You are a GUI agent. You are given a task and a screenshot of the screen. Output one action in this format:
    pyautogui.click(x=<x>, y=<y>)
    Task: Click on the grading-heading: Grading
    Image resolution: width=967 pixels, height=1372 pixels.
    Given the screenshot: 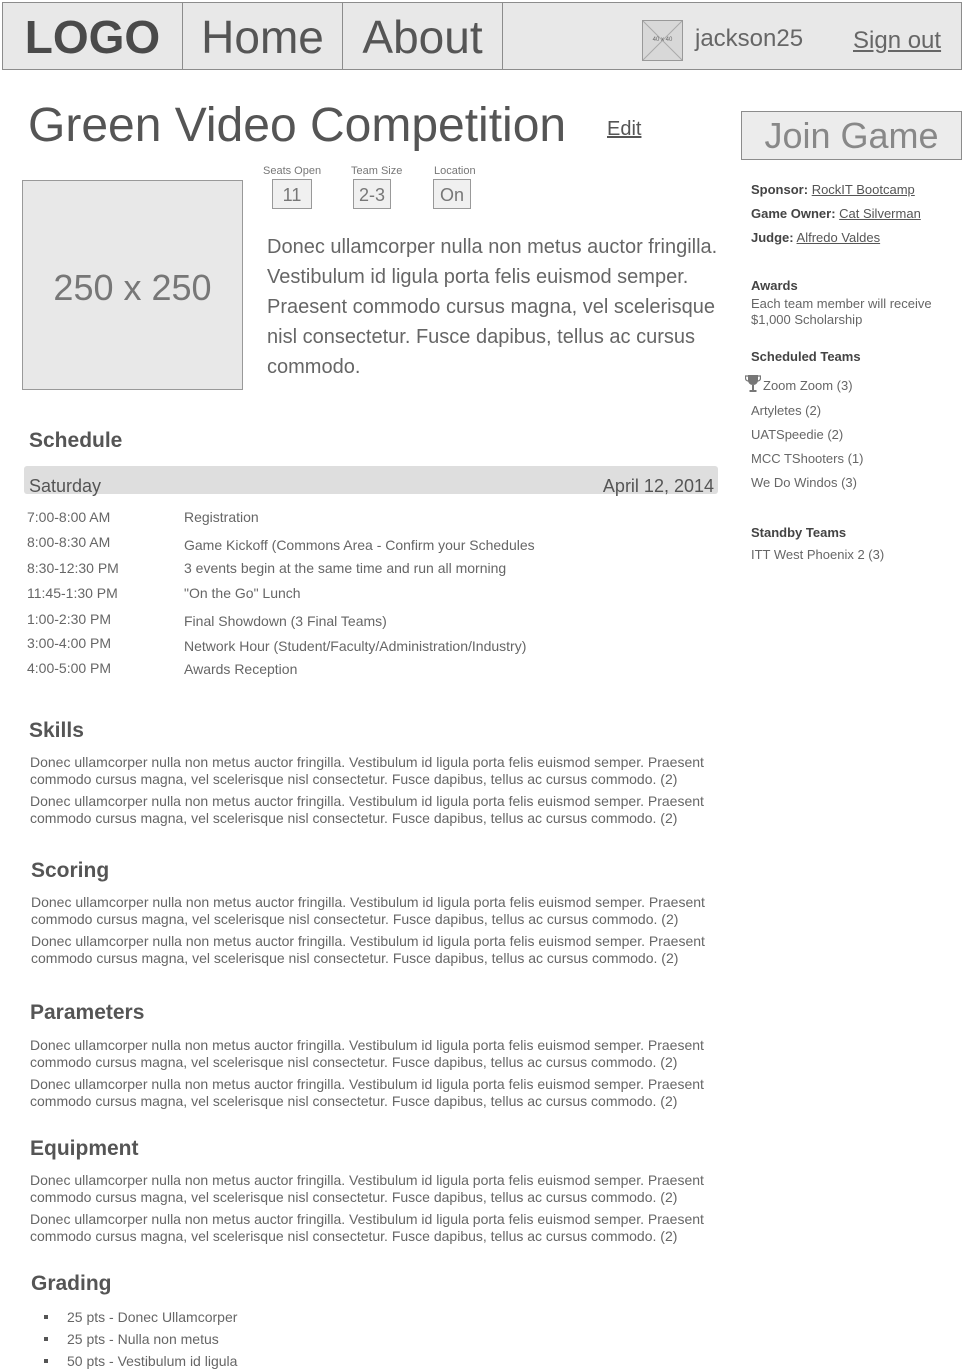 What is the action you would take?
    pyautogui.click(x=71, y=1283)
    